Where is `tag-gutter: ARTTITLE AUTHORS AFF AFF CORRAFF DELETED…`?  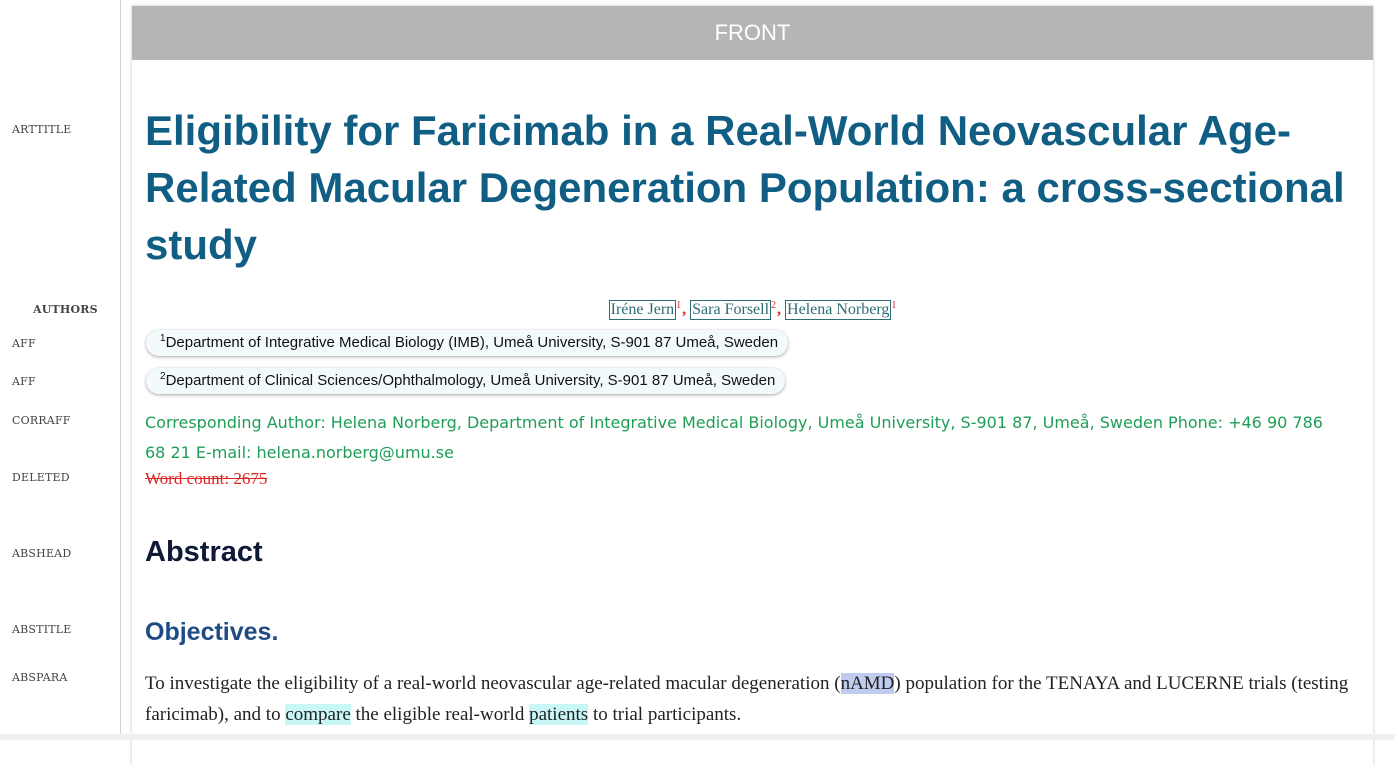
tag-gutter: ARTTITLE AUTHORS AFF AFF CORRAFF DELETED… is located at coordinates (60, 370).